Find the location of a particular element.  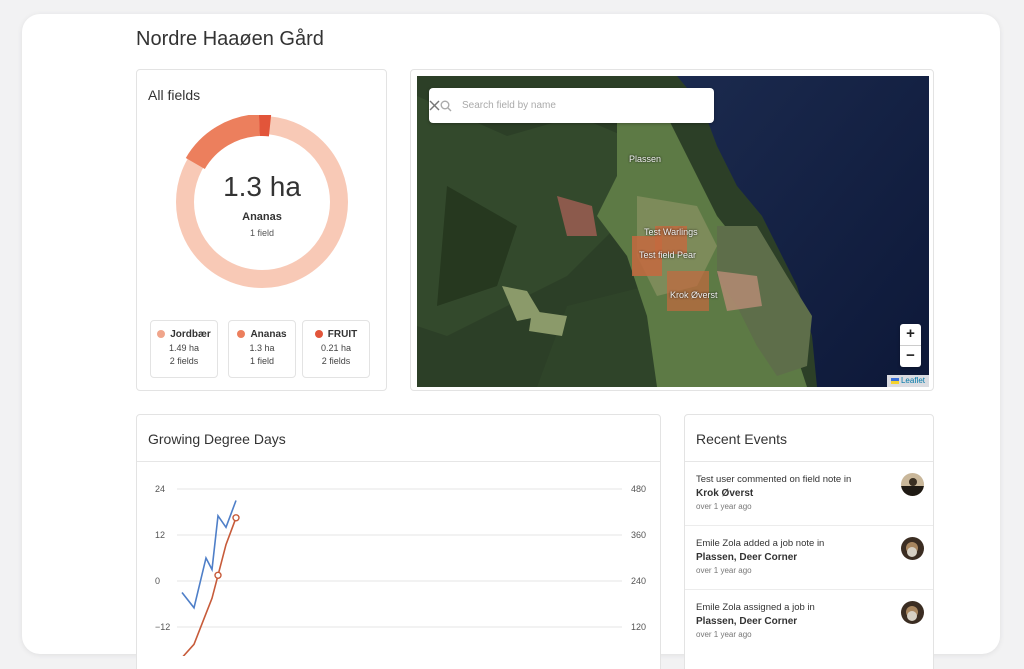

gdd-title: Growing Degree Days is located at coordinates (217, 439).